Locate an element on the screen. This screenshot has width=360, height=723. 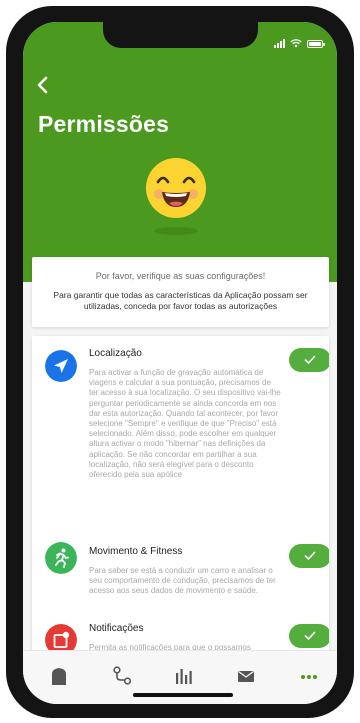
running-person-icon is located at coordinates (61, 558).